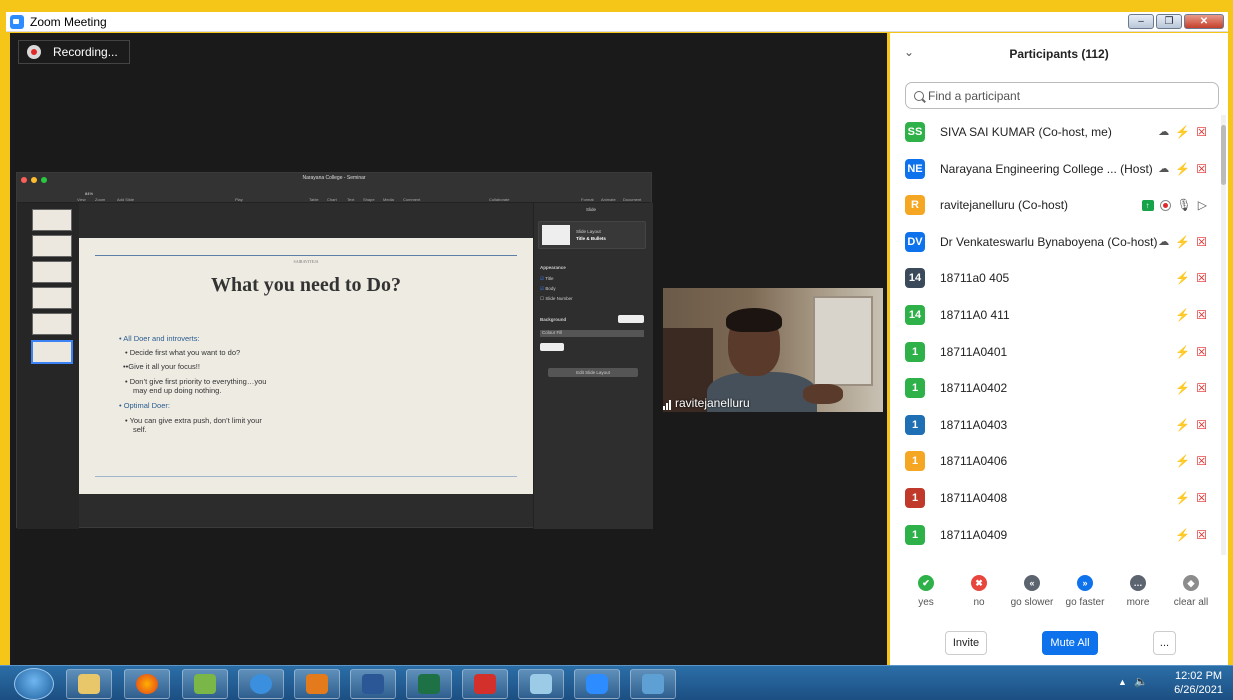 This screenshot has width=1233, height=700. What do you see at coordinates (926, 591) in the screenshot?
I see `reaction-yes: ✔ yes` at bounding box center [926, 591].